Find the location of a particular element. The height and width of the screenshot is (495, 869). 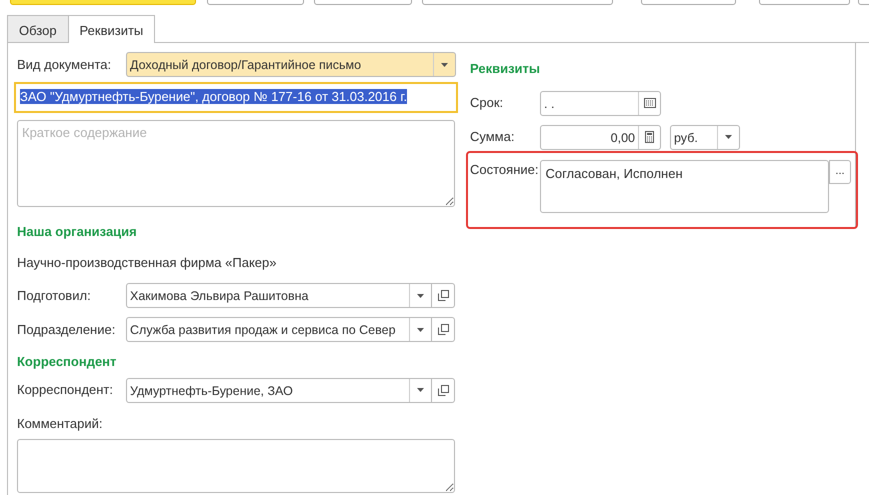

organization-name: Научно-производственная фирма «Пакер» is located at coordinates (147, 263).